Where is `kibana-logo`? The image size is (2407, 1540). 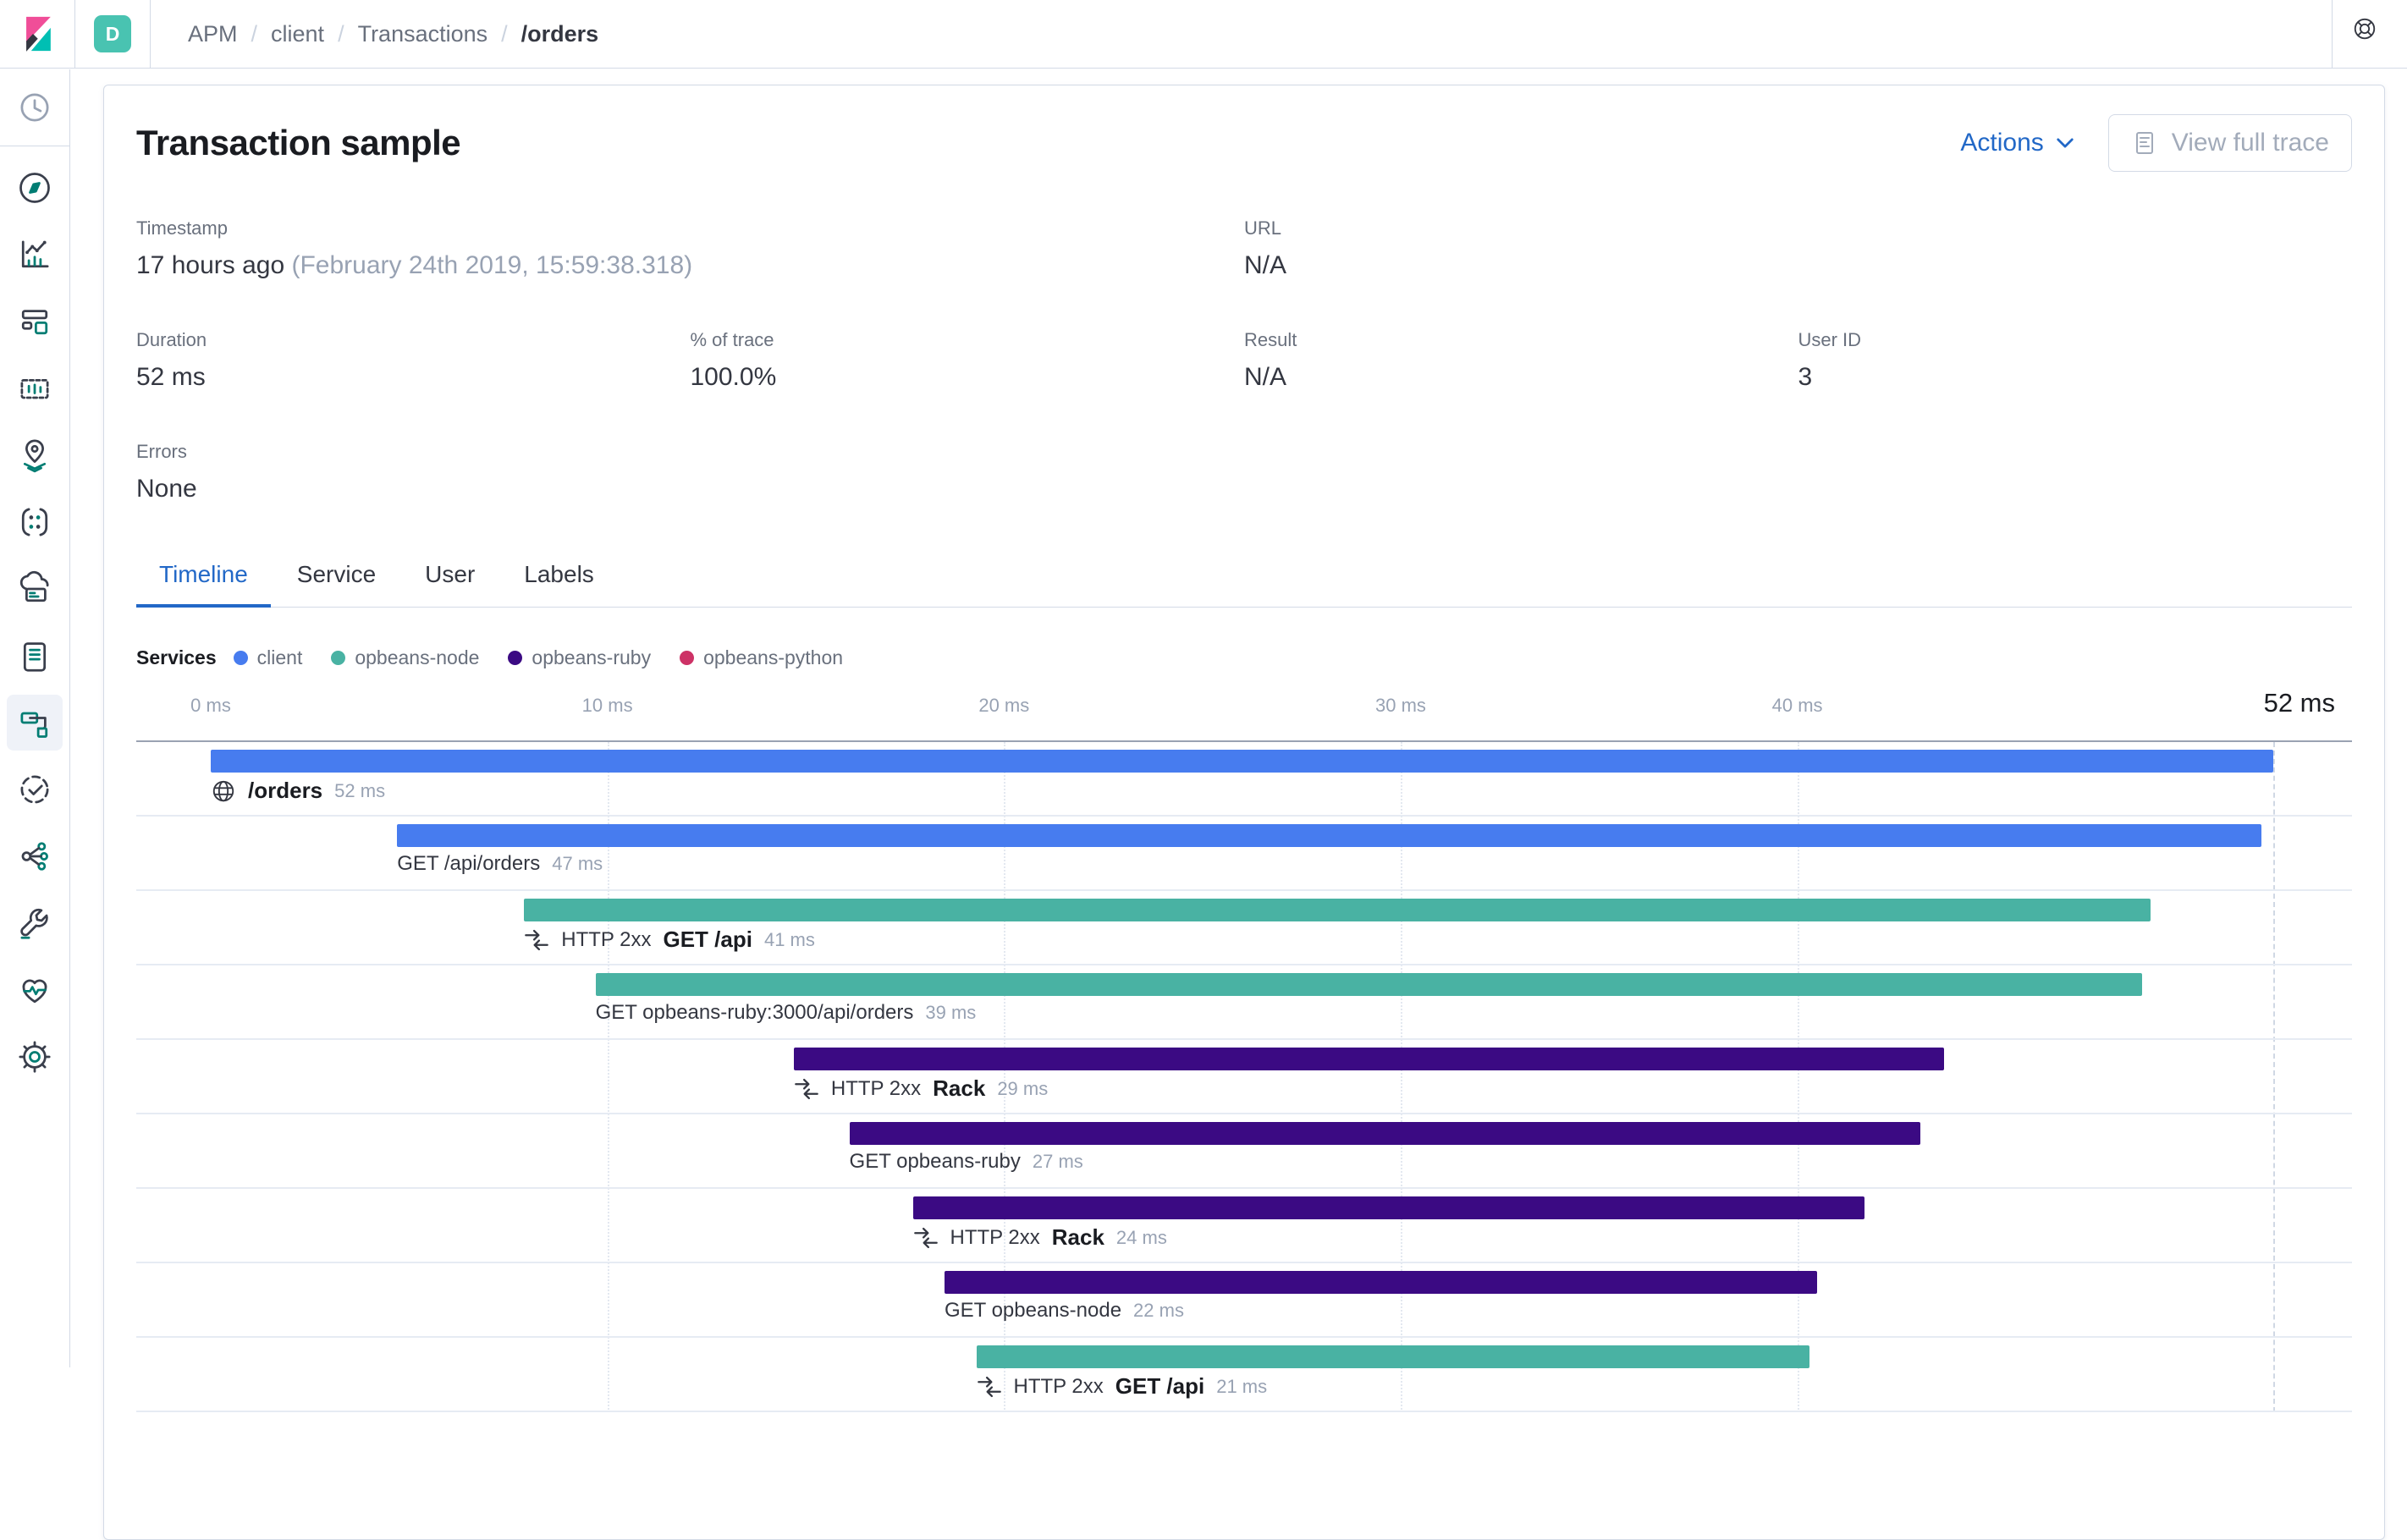 kibana-logo is located at coordinates (37, 33).